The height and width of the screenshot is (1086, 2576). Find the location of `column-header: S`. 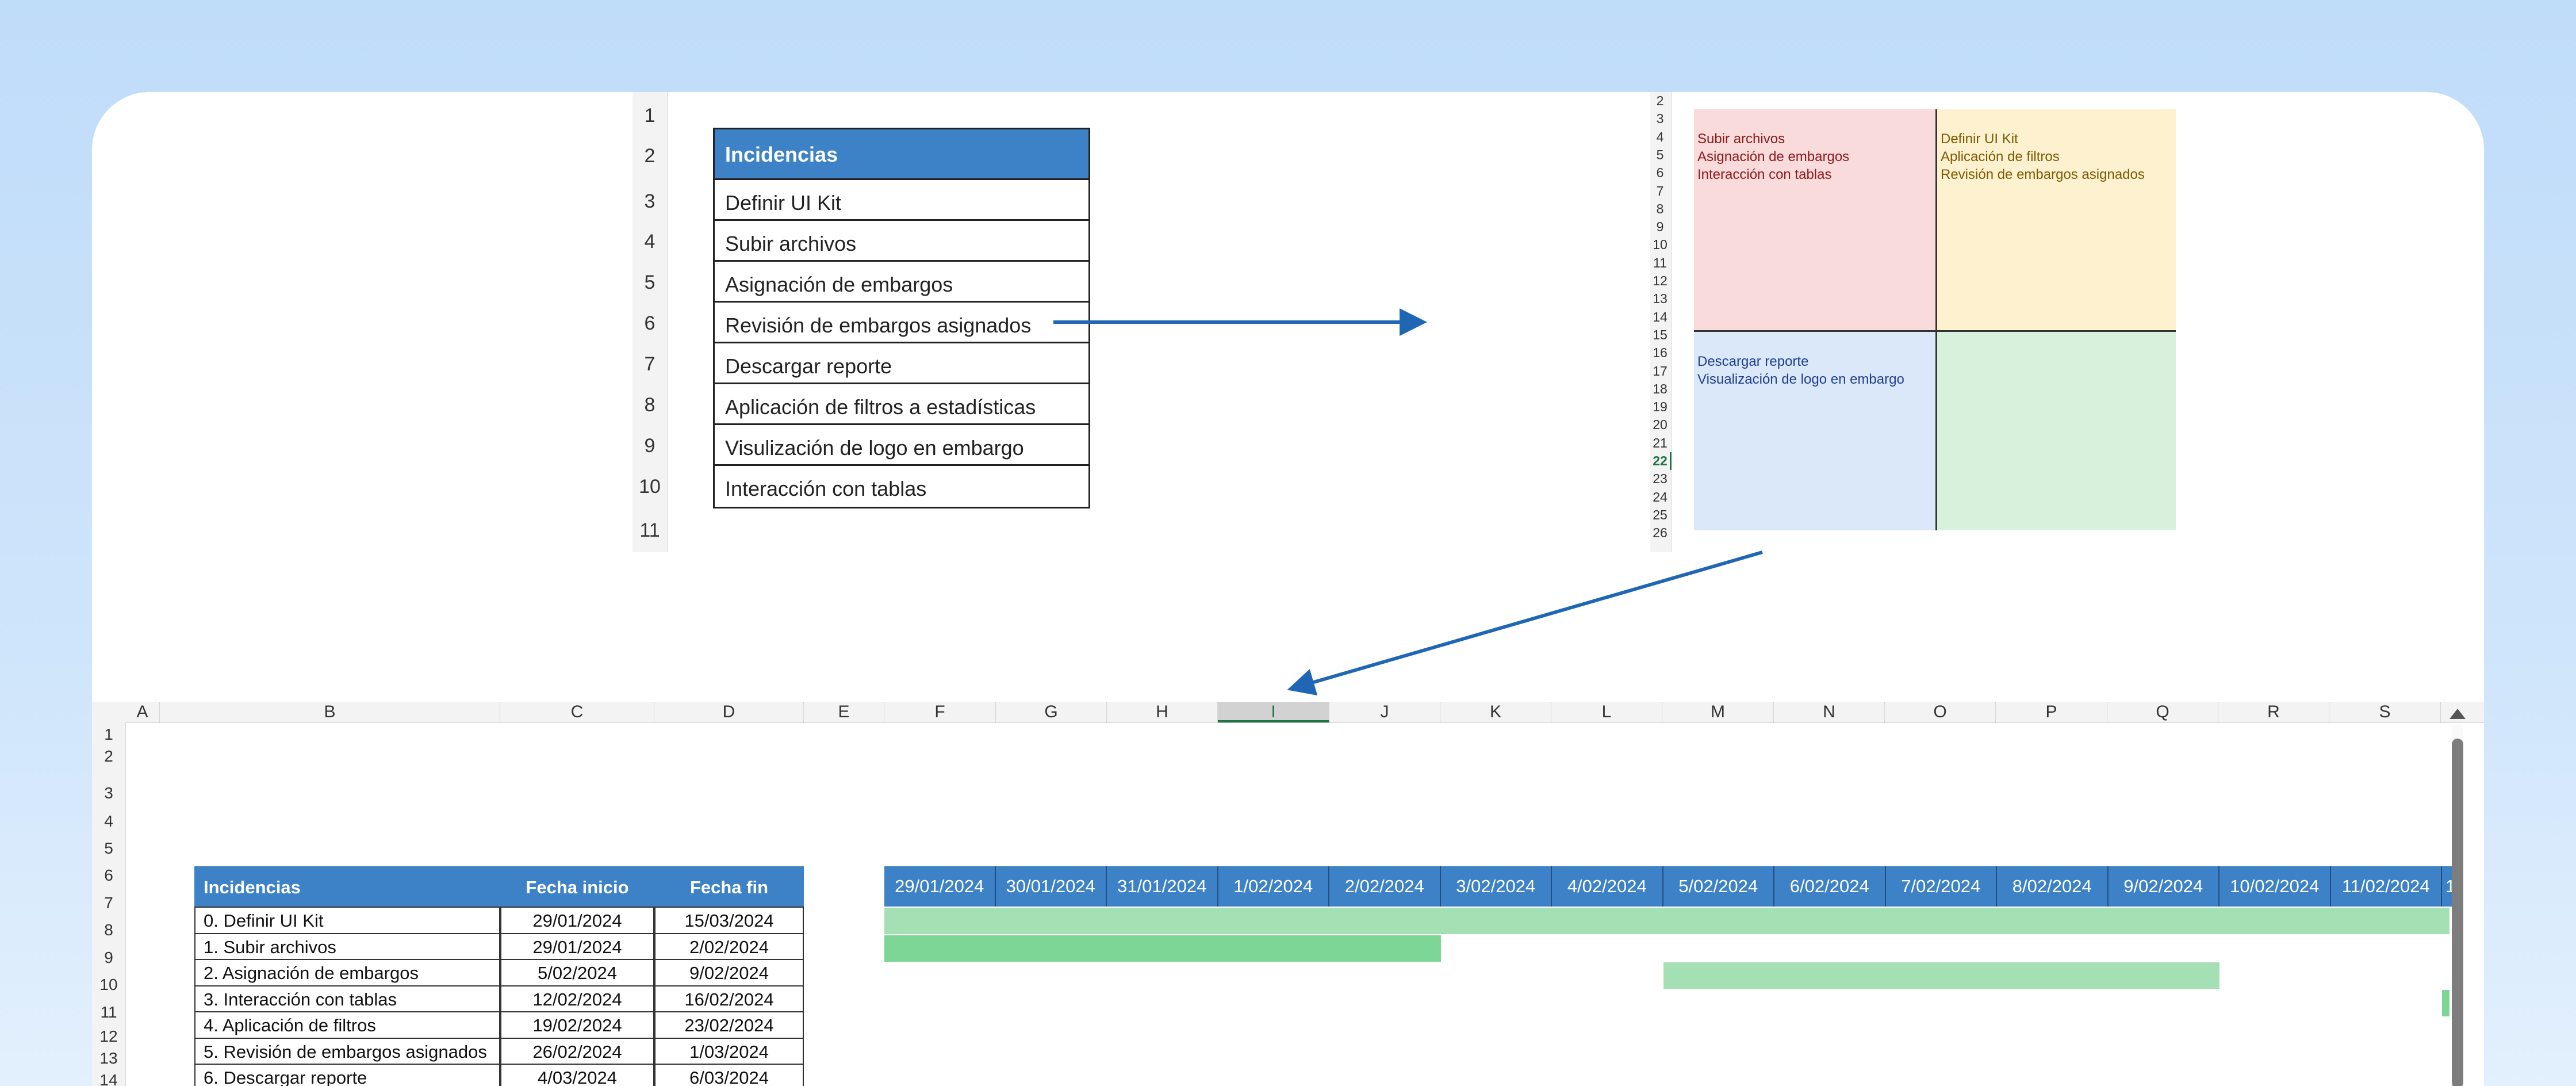

column-header: S is located at coordinates (2385, 712).